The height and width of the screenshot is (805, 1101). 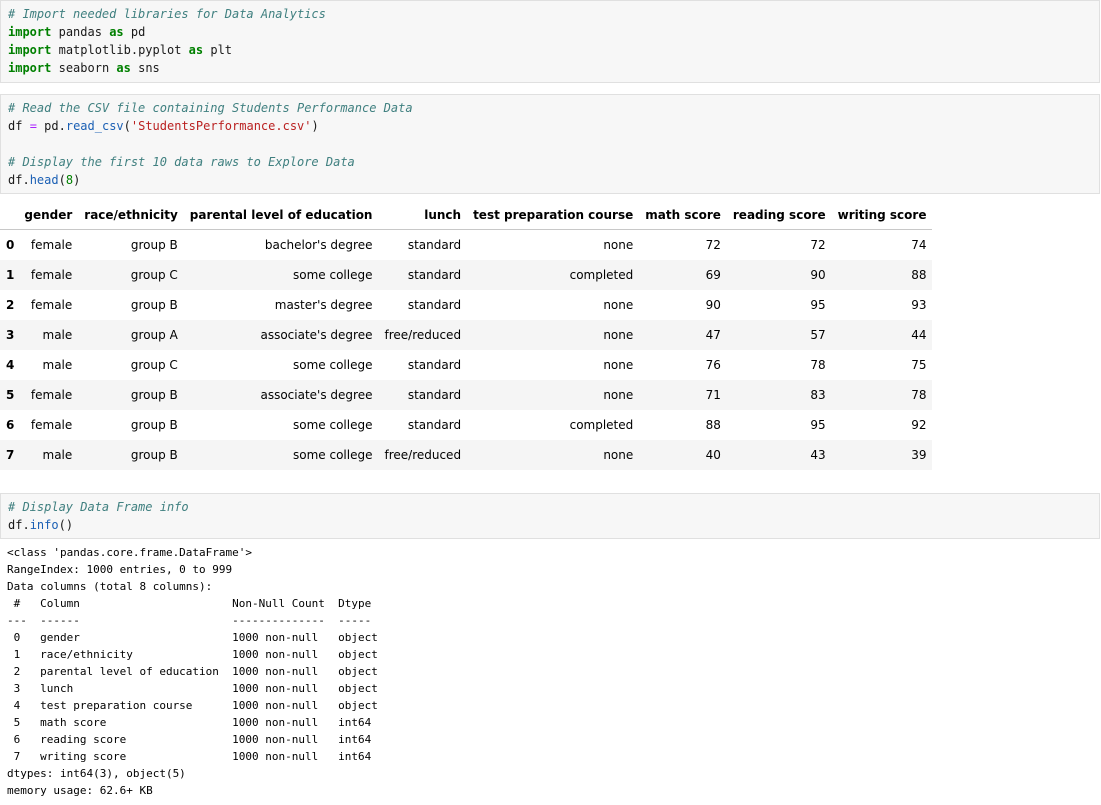 What do you see at coordinates (919, 245) in the screenshot?
I see `table-cell: 74` at bounding box center [919, 245].